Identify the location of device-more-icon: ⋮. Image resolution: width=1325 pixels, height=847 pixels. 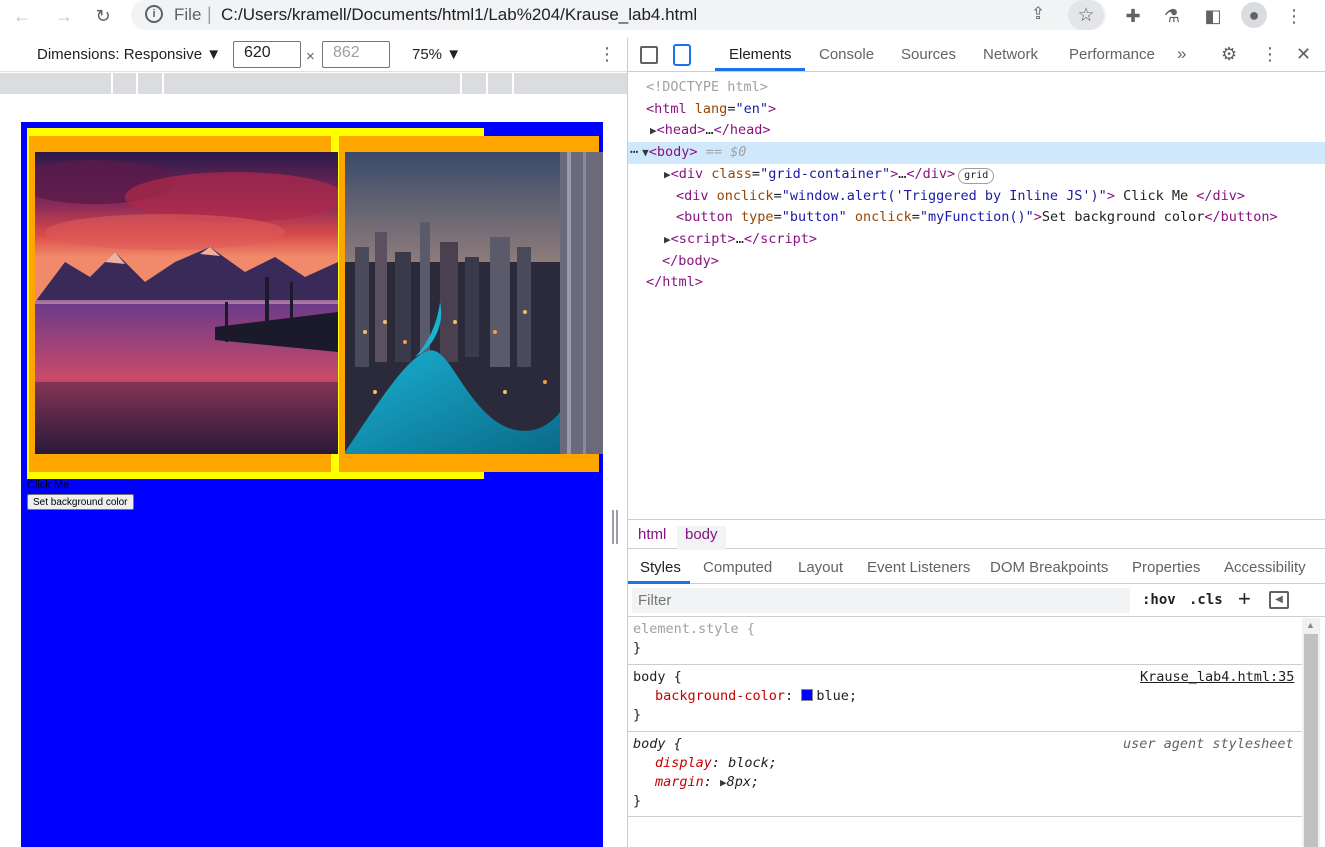
(607, 54).